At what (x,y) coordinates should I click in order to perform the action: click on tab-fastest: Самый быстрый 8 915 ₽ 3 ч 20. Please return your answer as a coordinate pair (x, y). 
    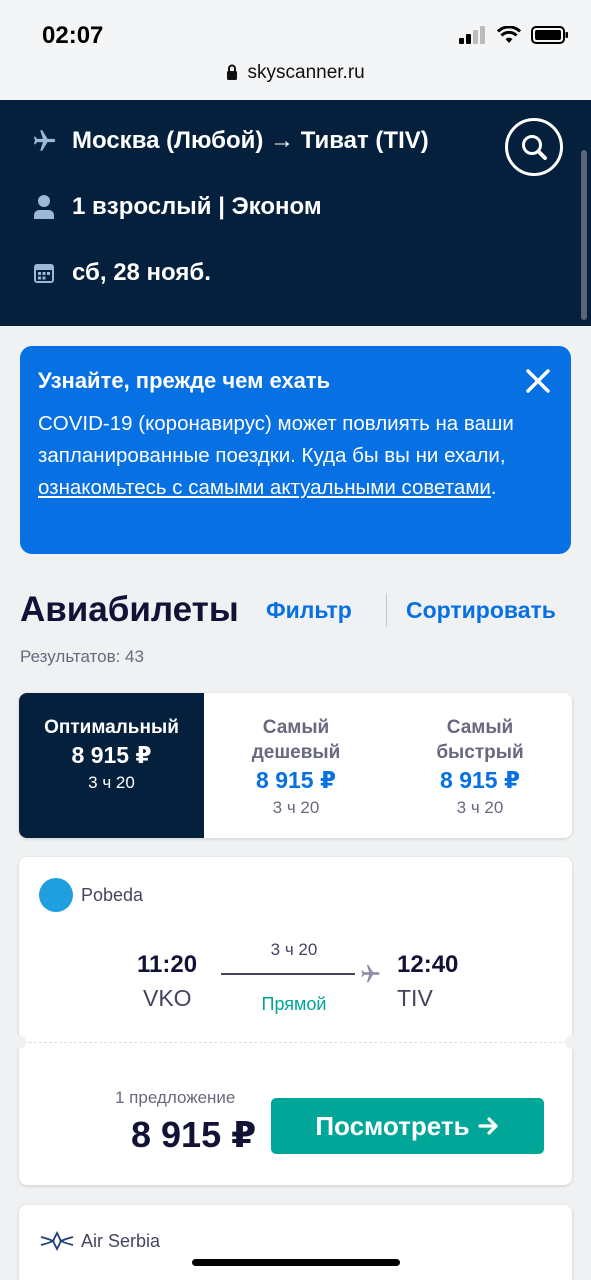
    Looking at the image, I should click on (480, 765).